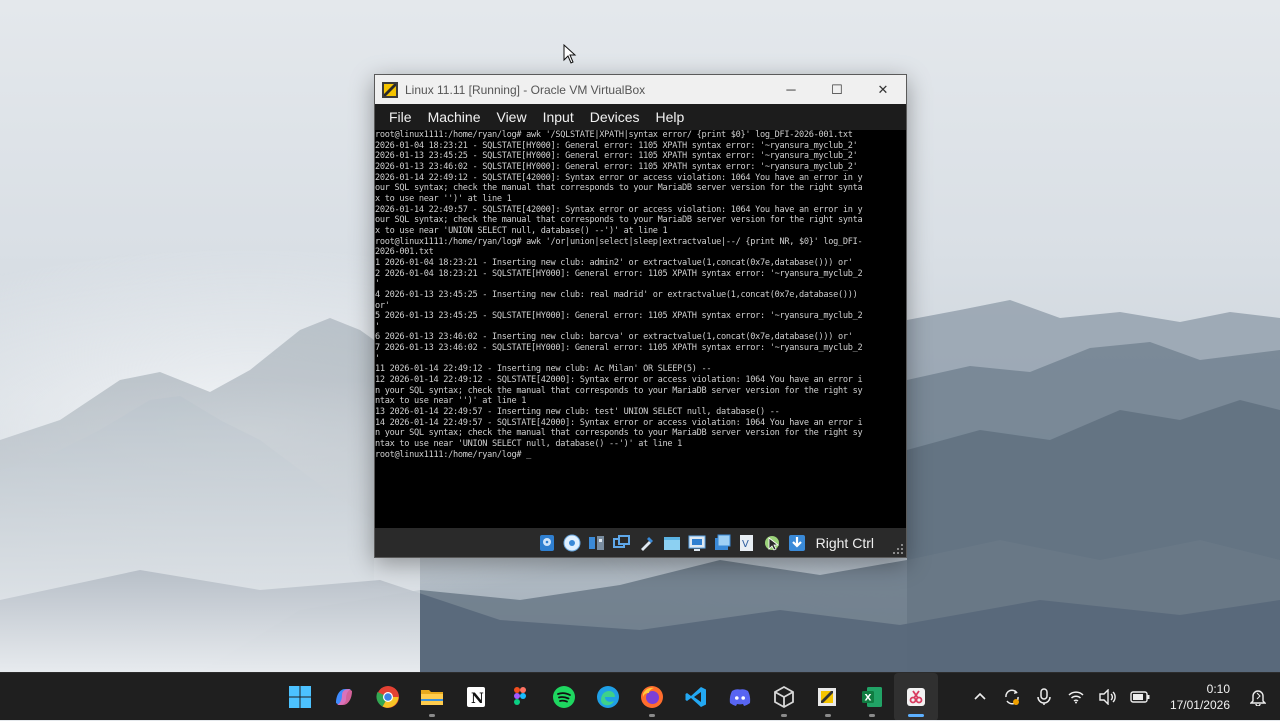 Image resolution: width=1280 pixels, height=721 pixels. Describe the element at coordinates (558, 117) in the screenshot. I see `menu-input: Input` at that location.